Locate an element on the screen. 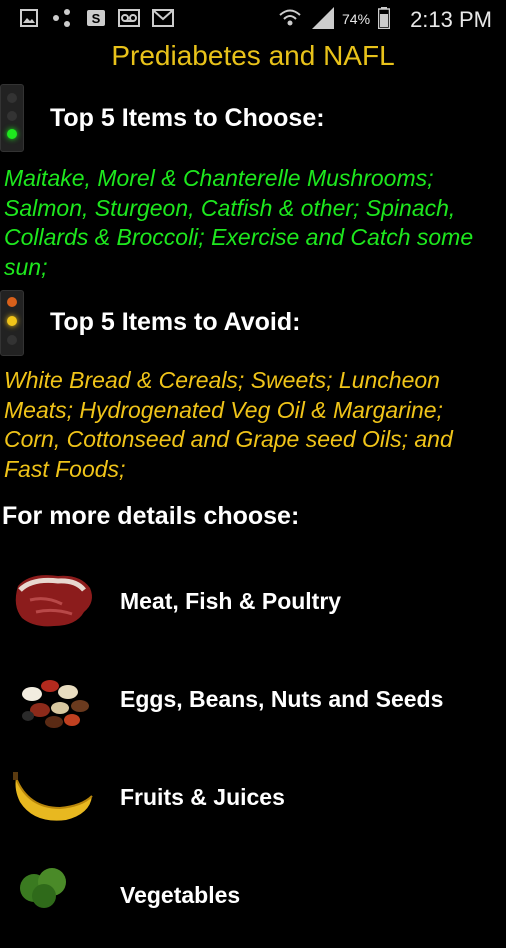 This screenshot has height=948, width=506. s-app-notification-icon: S is located at coordinates (96, 18).